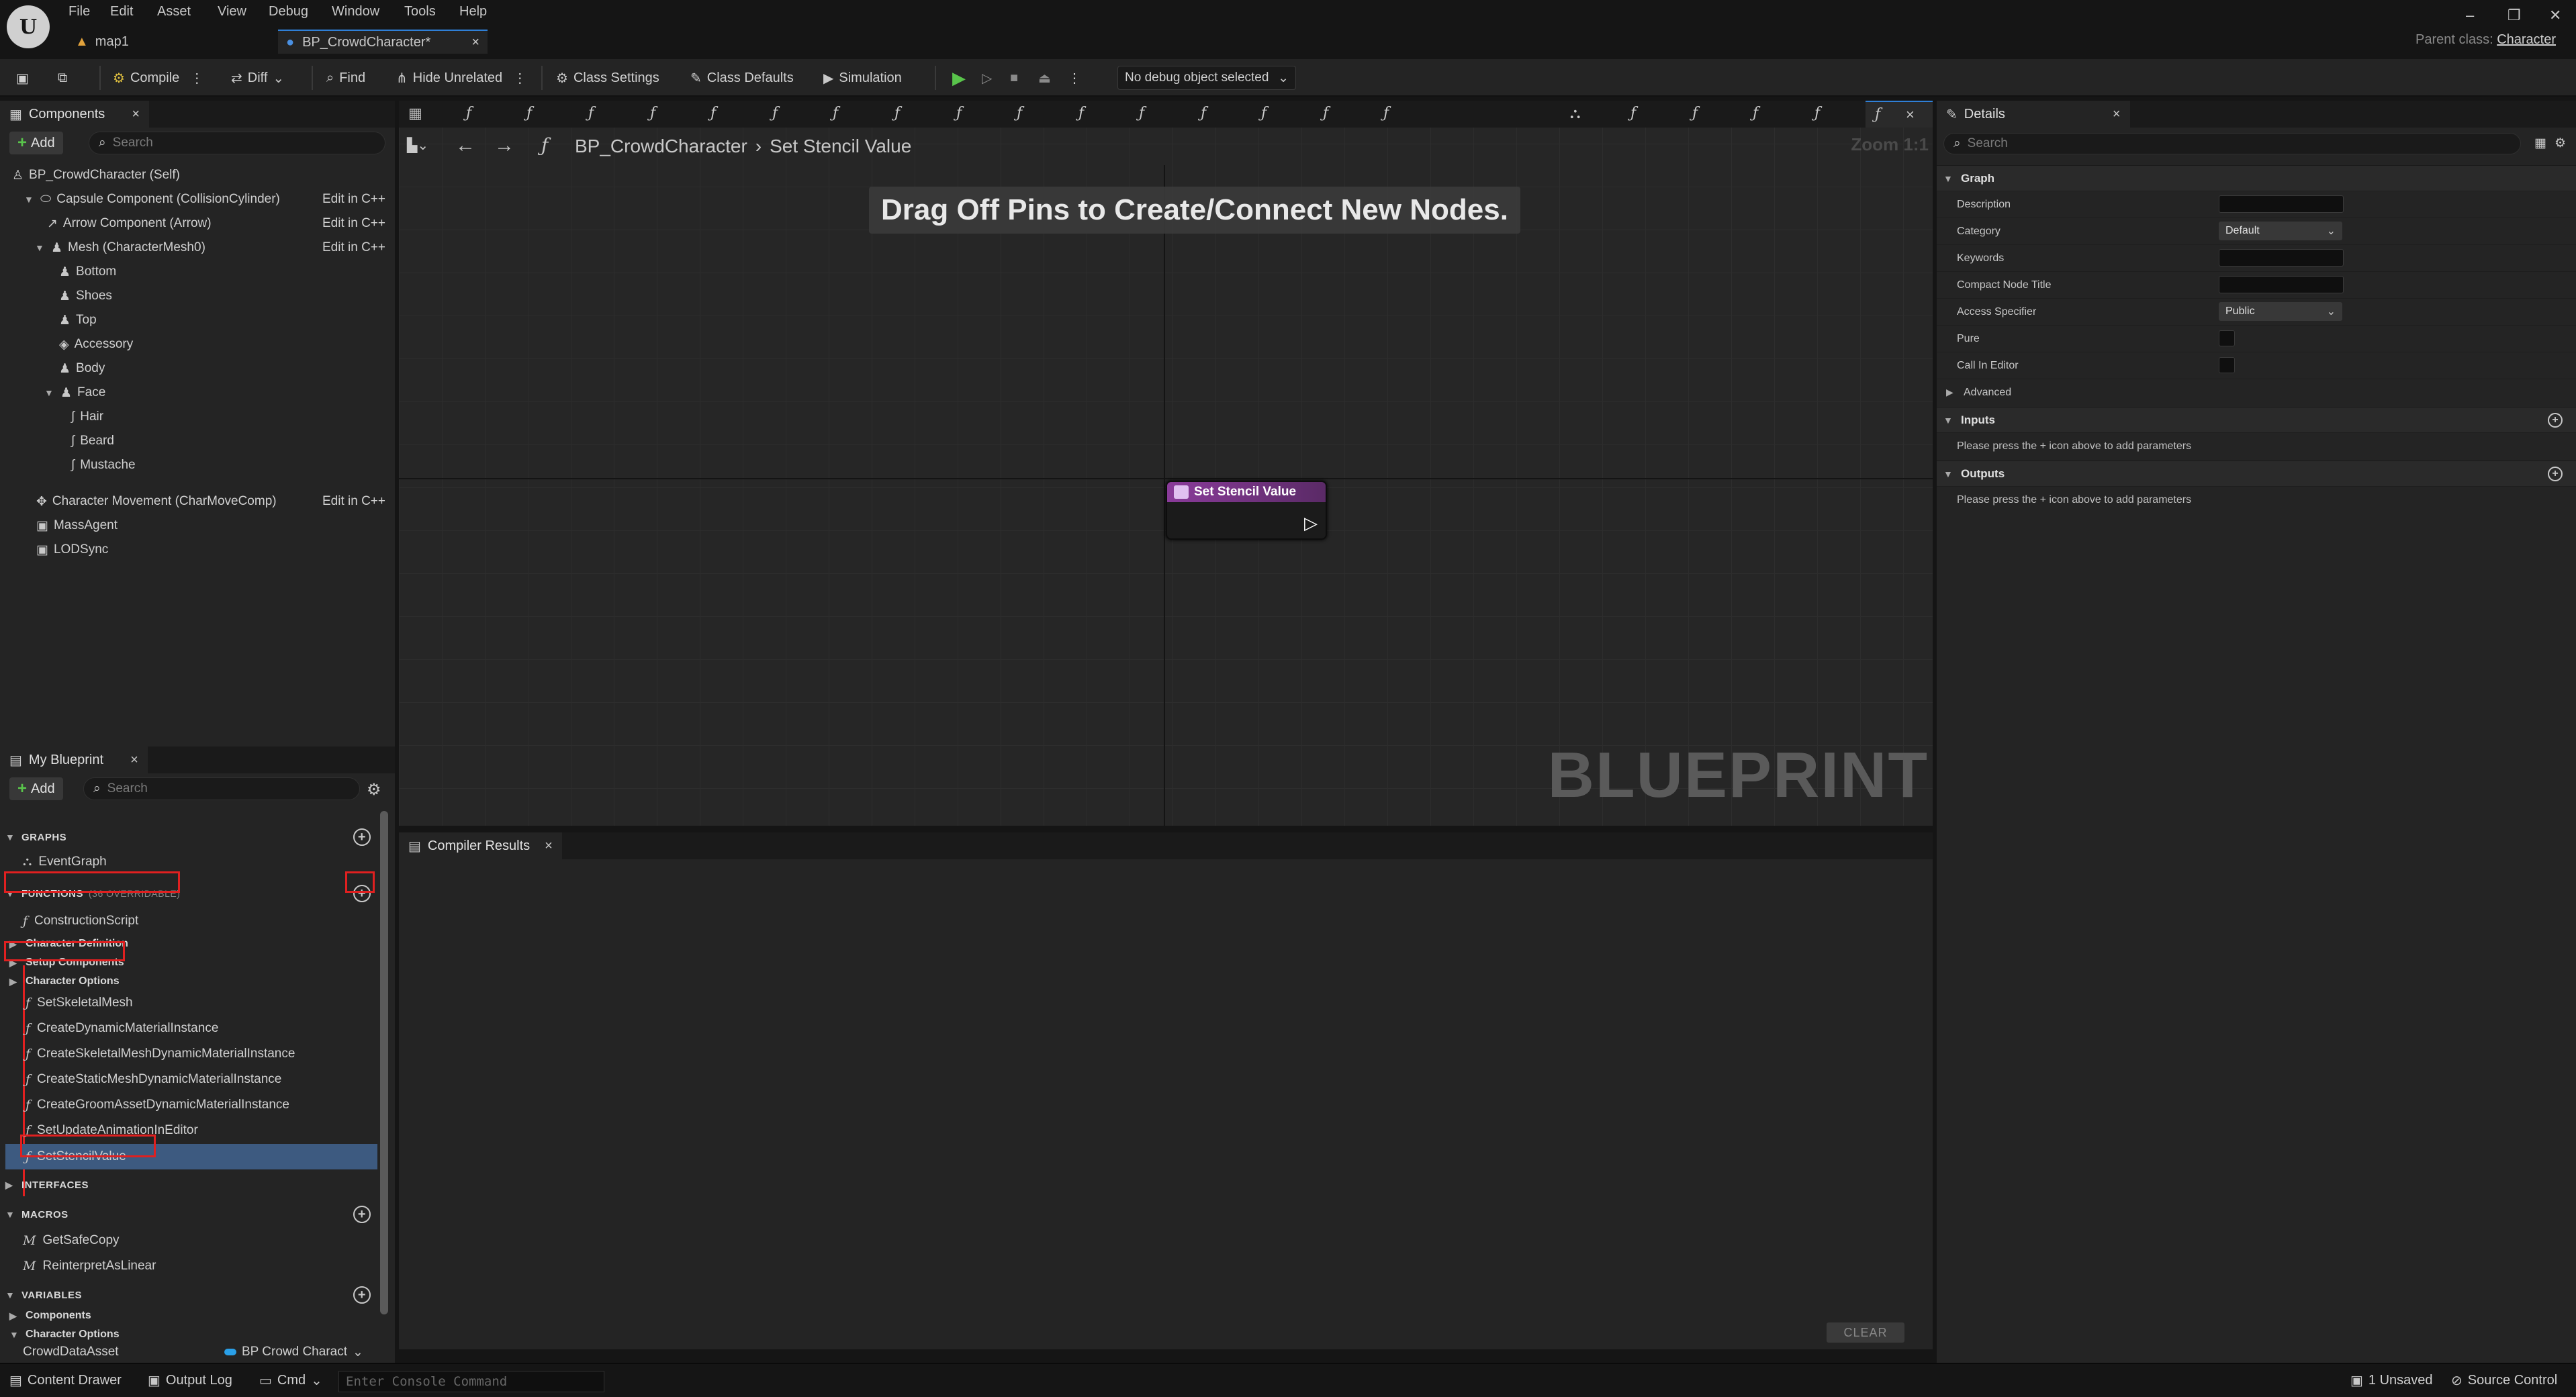 The height and width of the screenshot is (1397, 2576). What do you see at coordinates (122, 1028) in the screenshot?
I see `function-item: ƒ CreateDynamicMaterialInstance` at bounding box center [122, 1028].